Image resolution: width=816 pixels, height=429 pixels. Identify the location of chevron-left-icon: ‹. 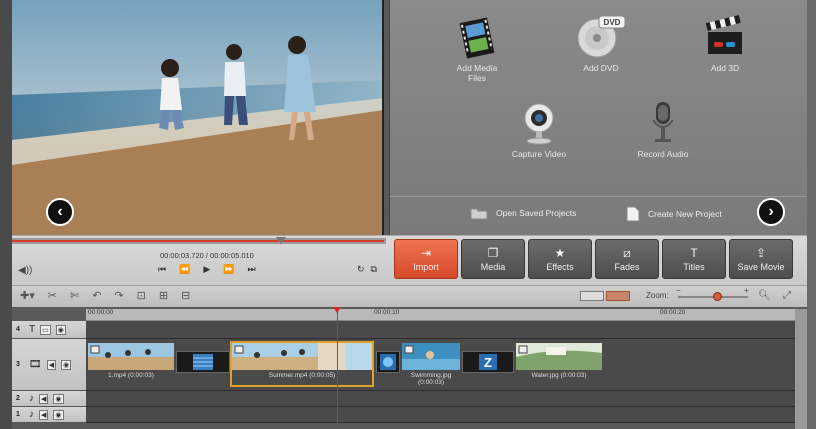
(60, 211).